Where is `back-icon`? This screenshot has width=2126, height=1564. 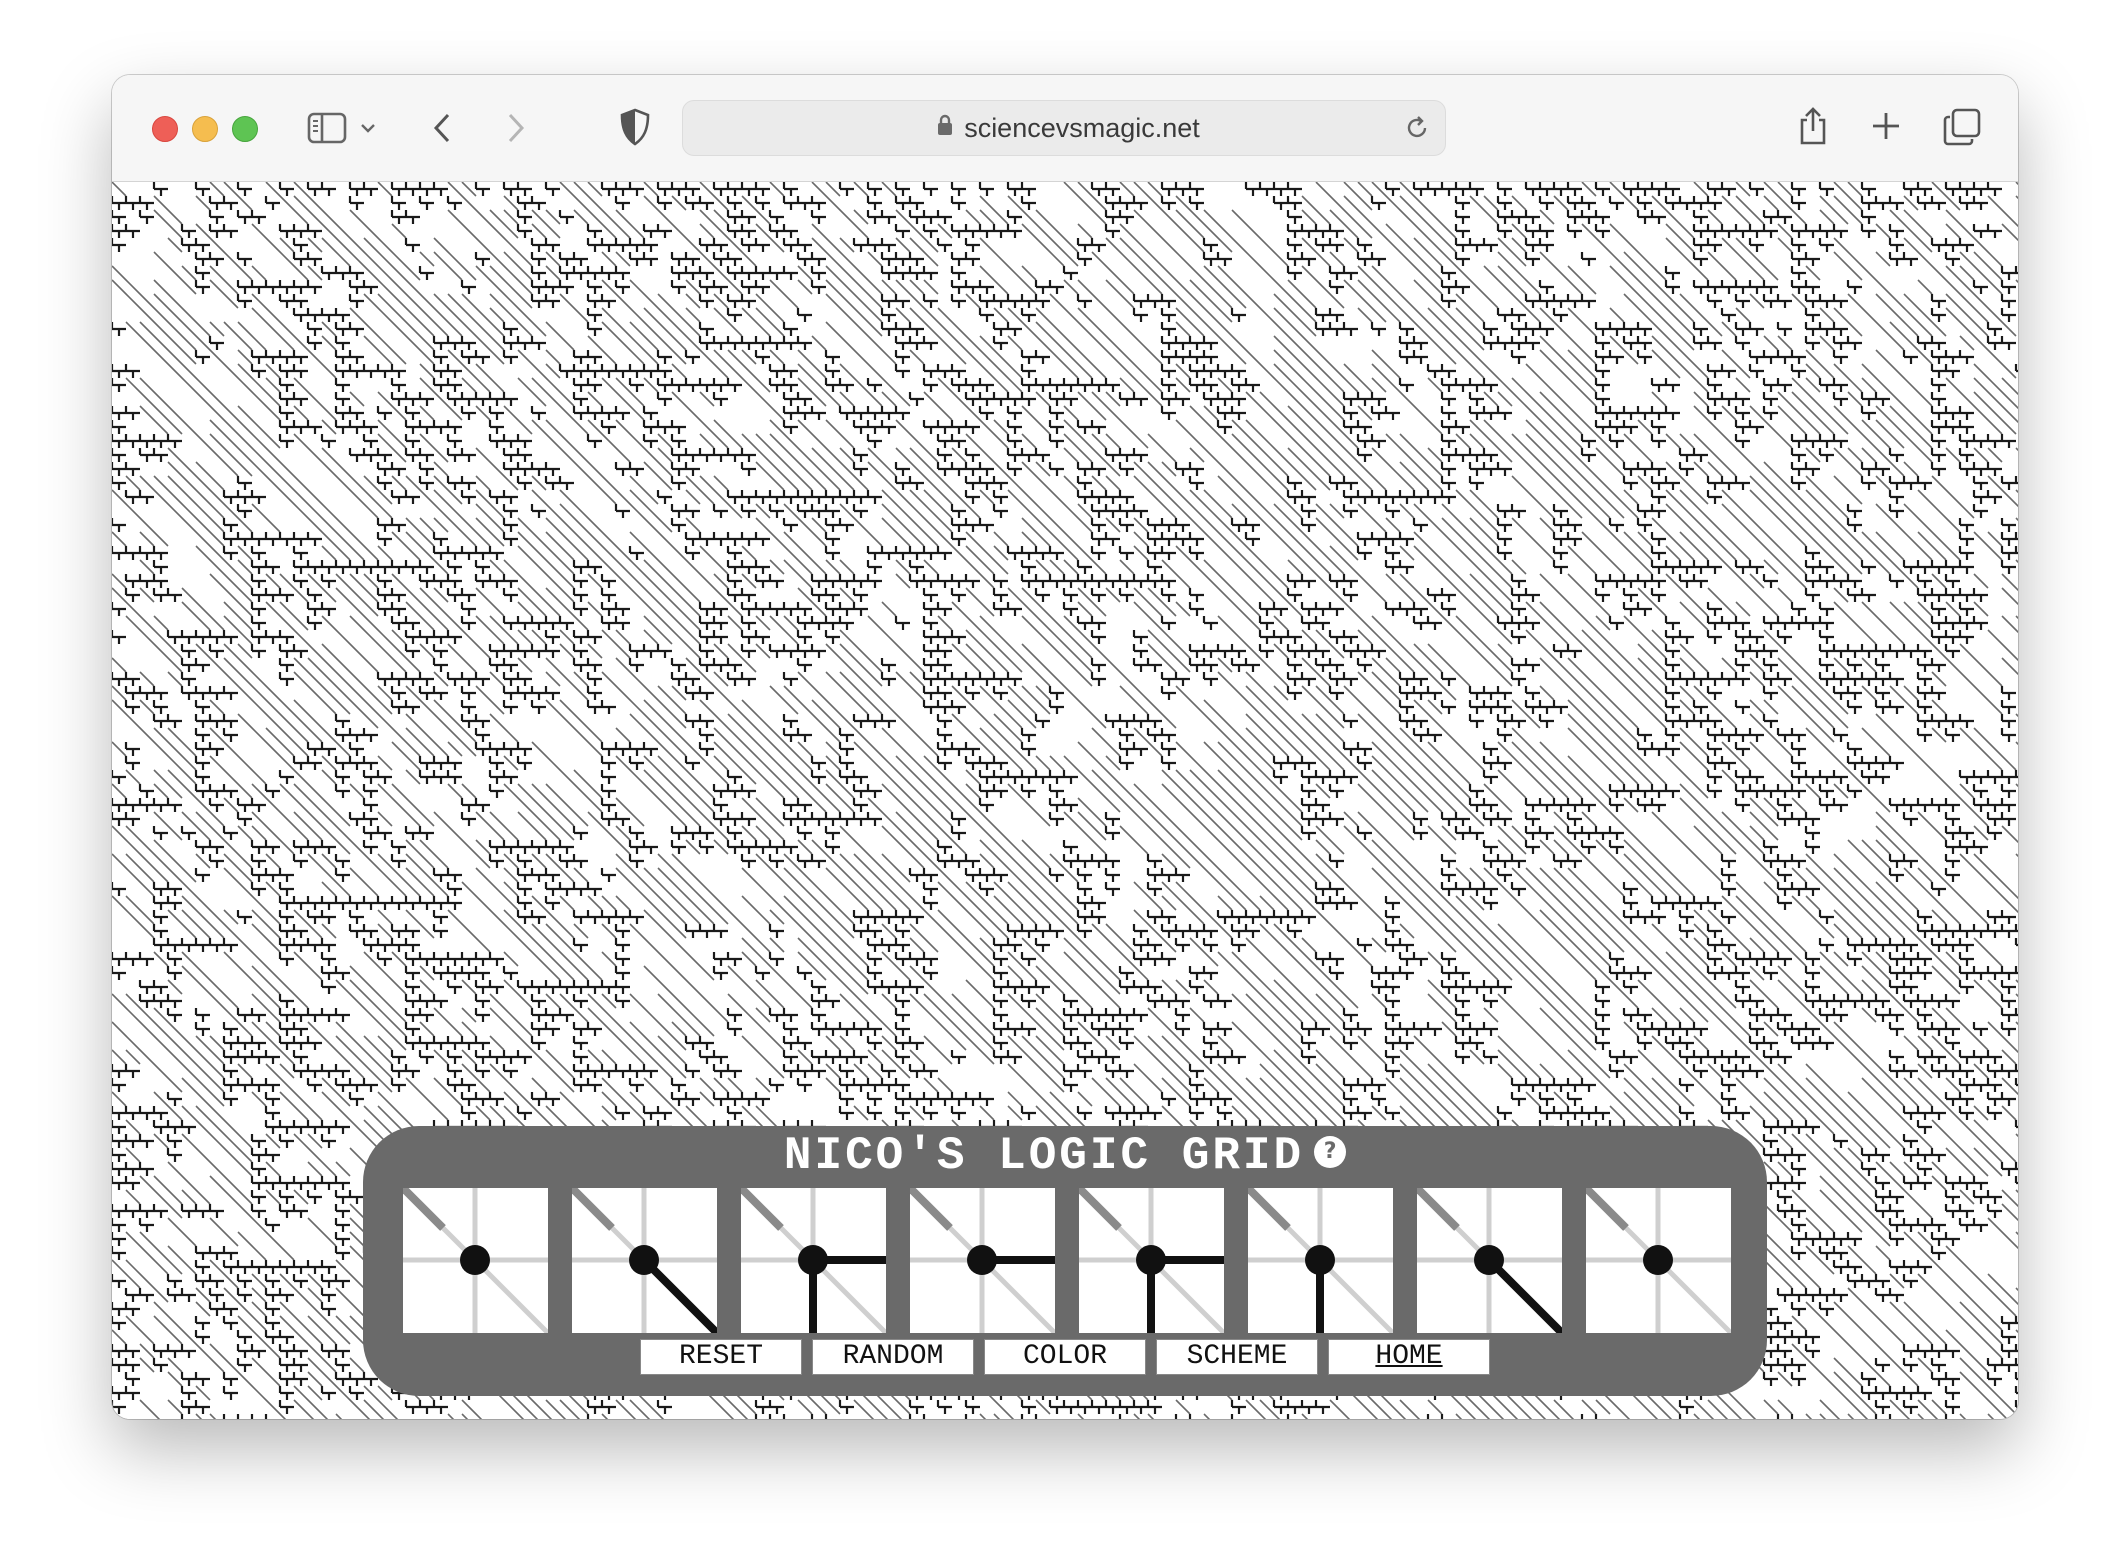 back-icon is located at coordinates (443, 128).